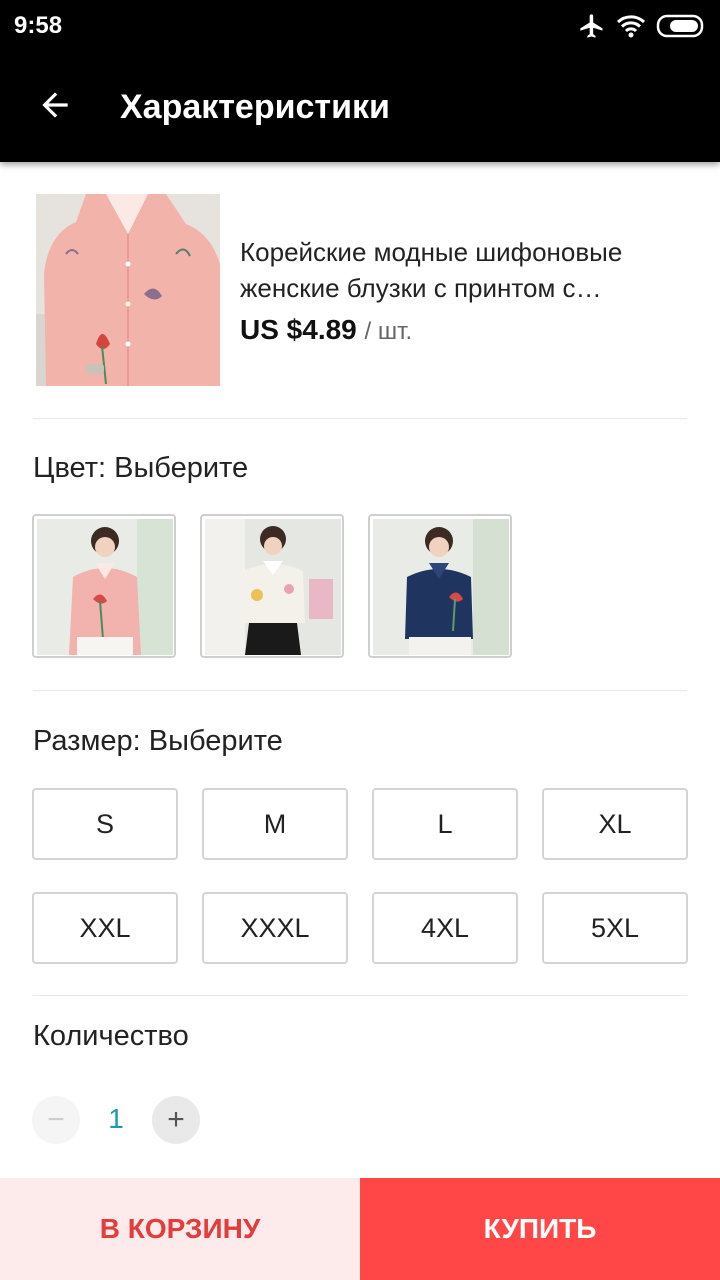 This screenshot has height=1280, width=720. What do you see at coordinates (255, 107) in the screenshot?
I see `page-title: Характеристики` at bounding box center [255, 107].